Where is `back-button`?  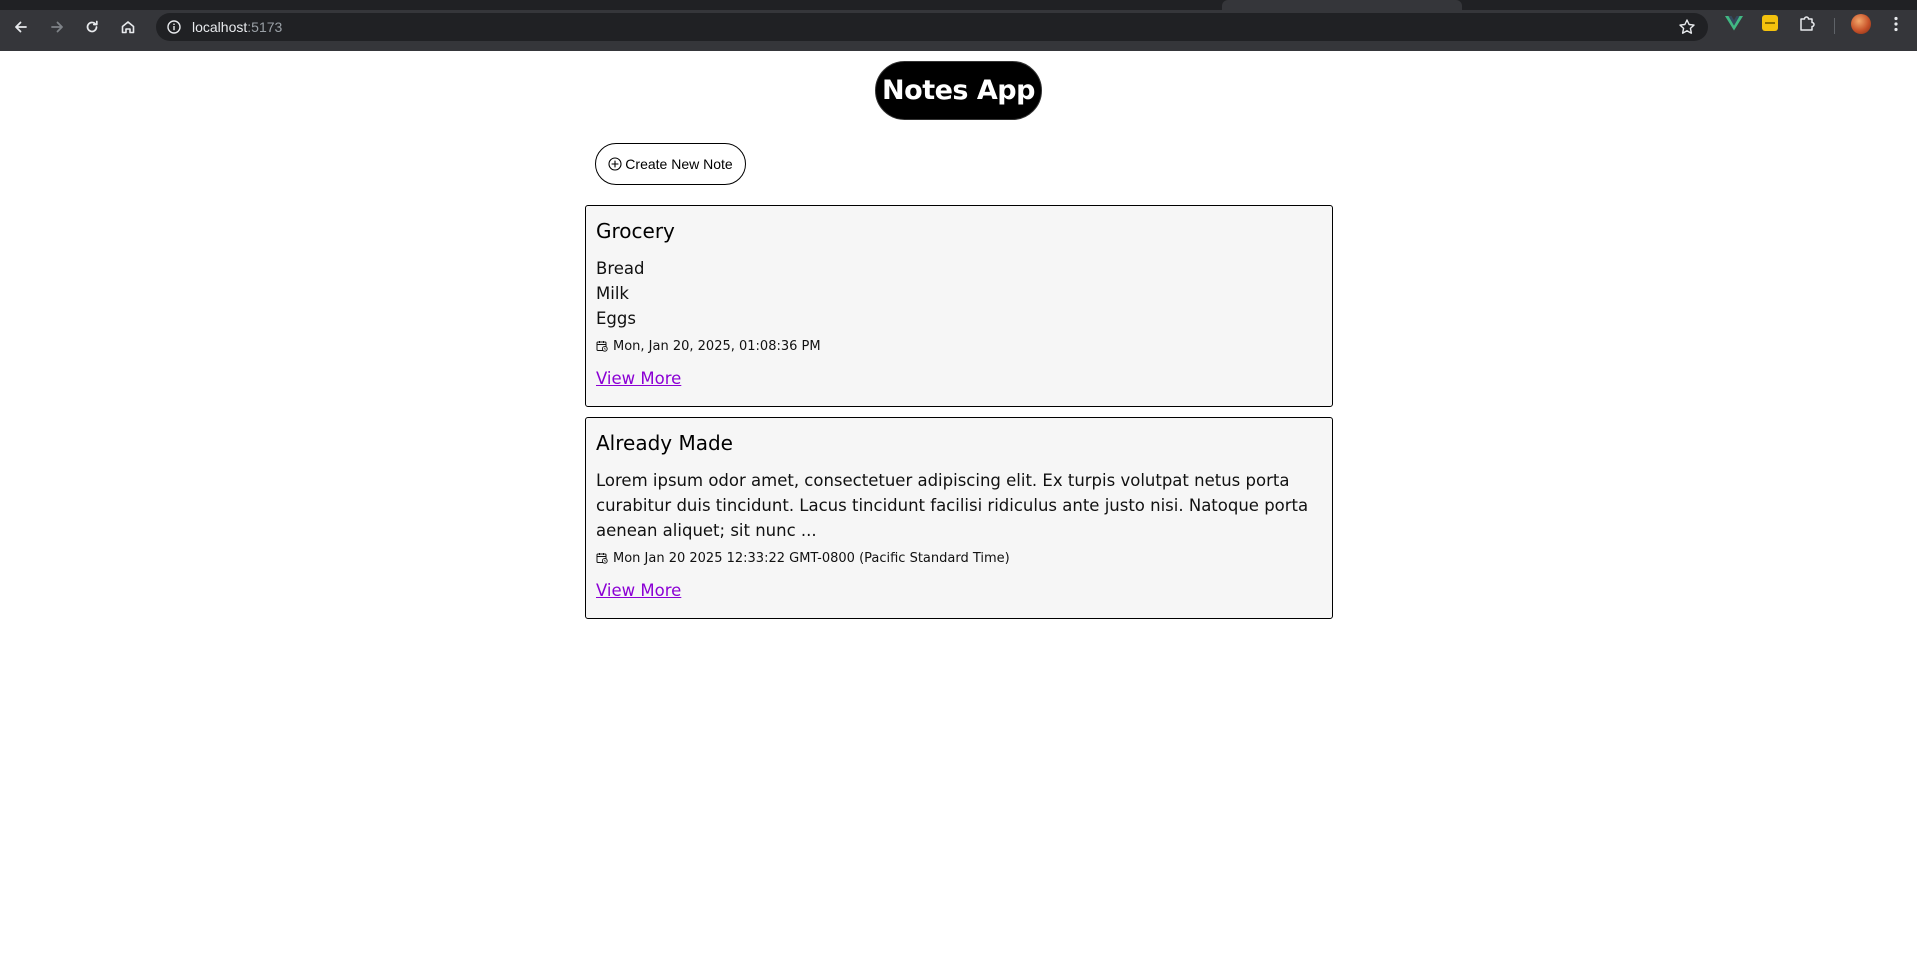
back-button is located at coordinates (21, 26).